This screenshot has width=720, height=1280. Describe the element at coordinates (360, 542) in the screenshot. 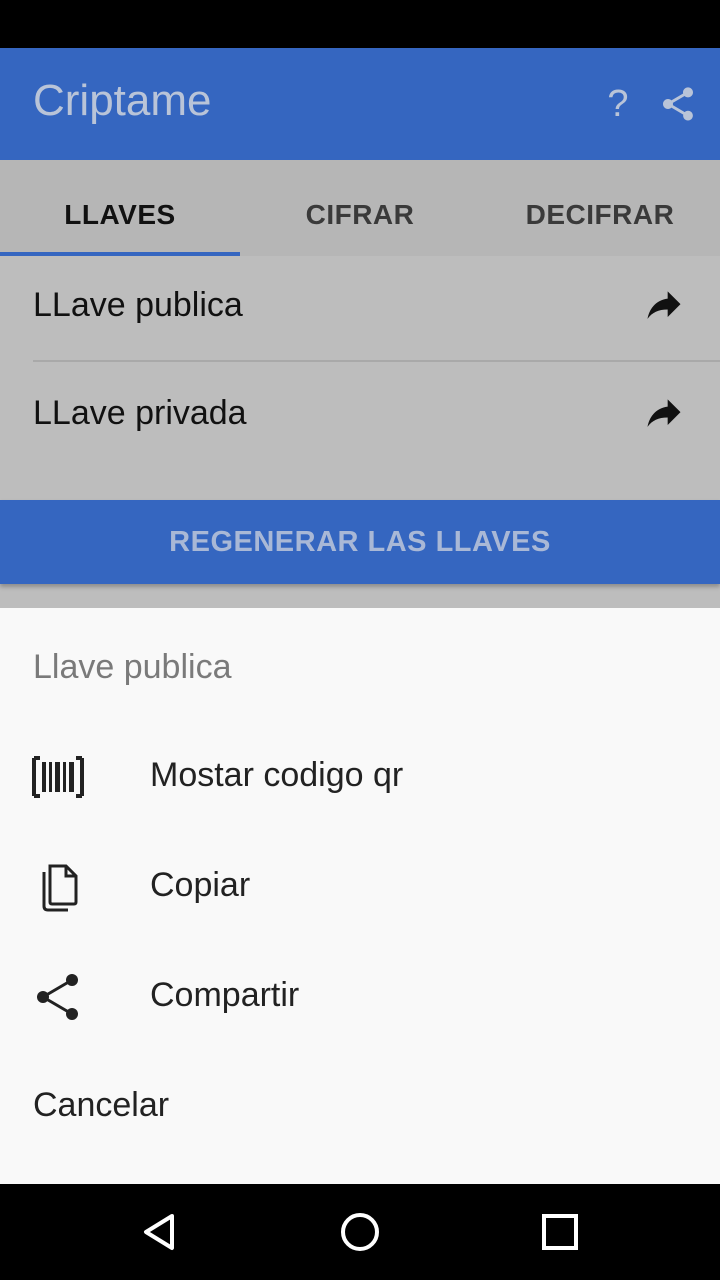

I see `regenerate-keys-button: REGENERAR LAS LLAVES` at that location.